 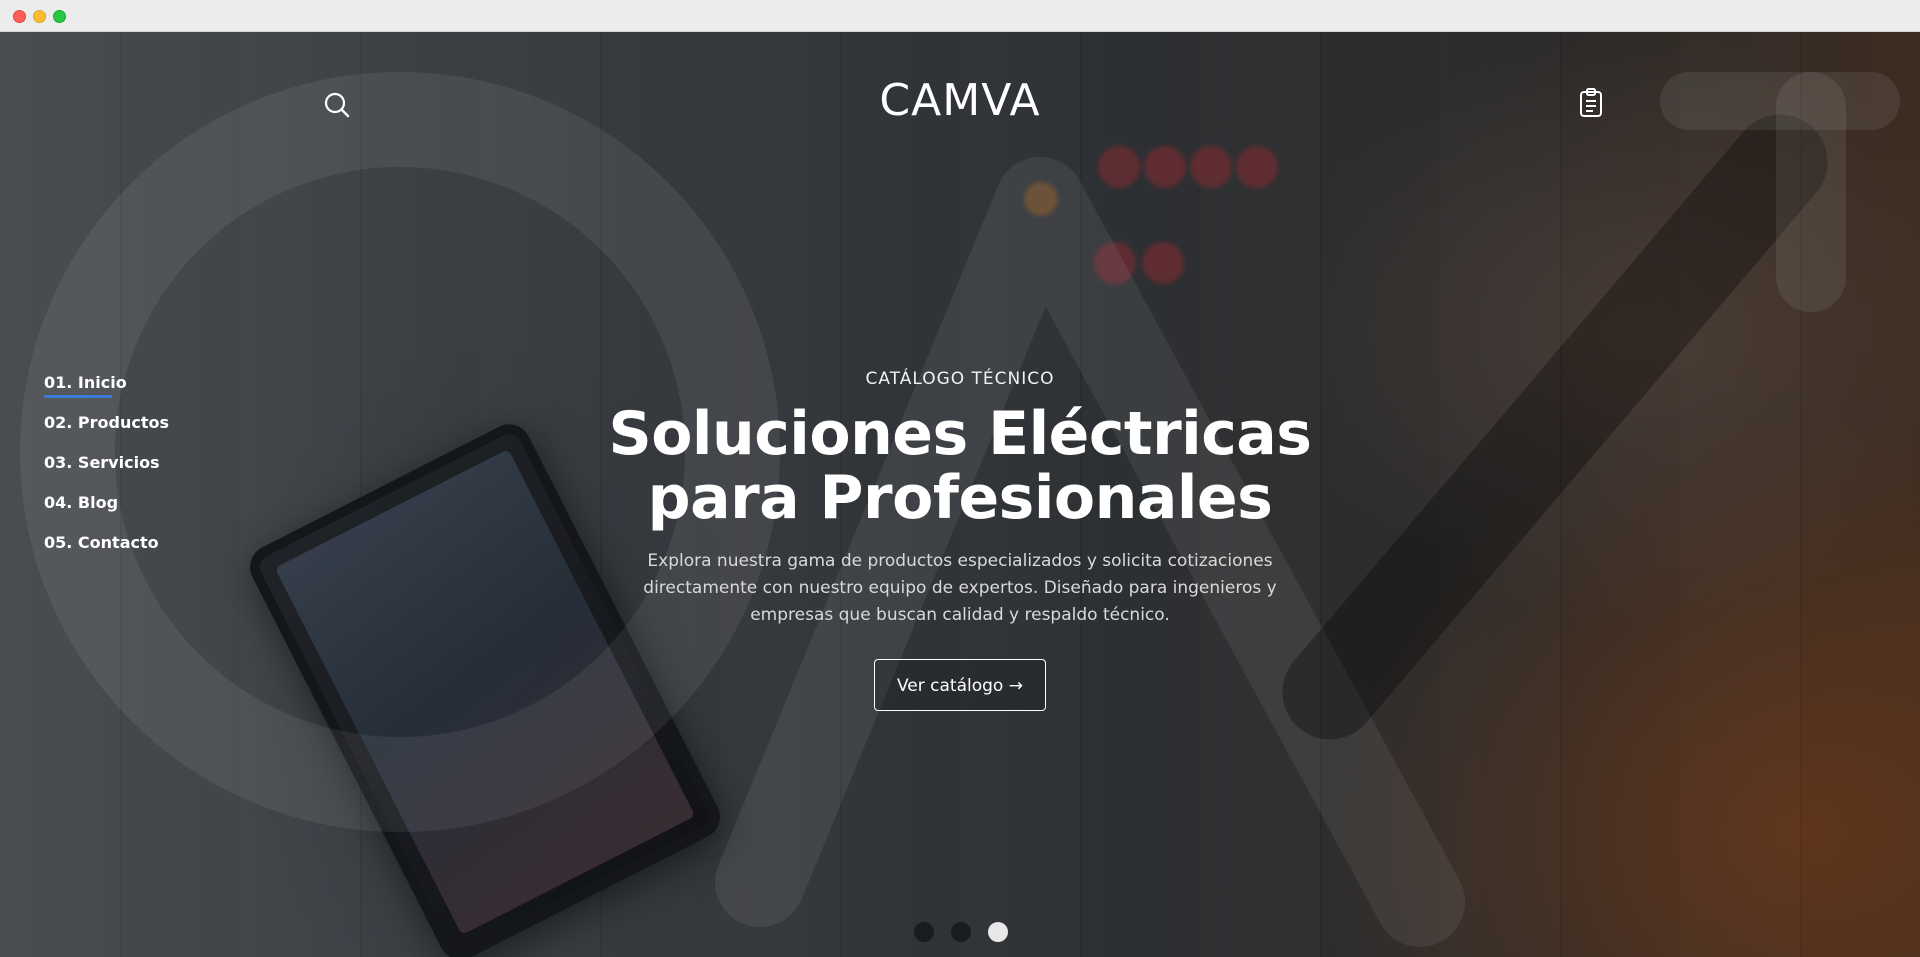 What do you see at coordinates (960, 498) in the screenshot?
I see `headline-line-2: para Profesionales` at bounding box center [960, 498].